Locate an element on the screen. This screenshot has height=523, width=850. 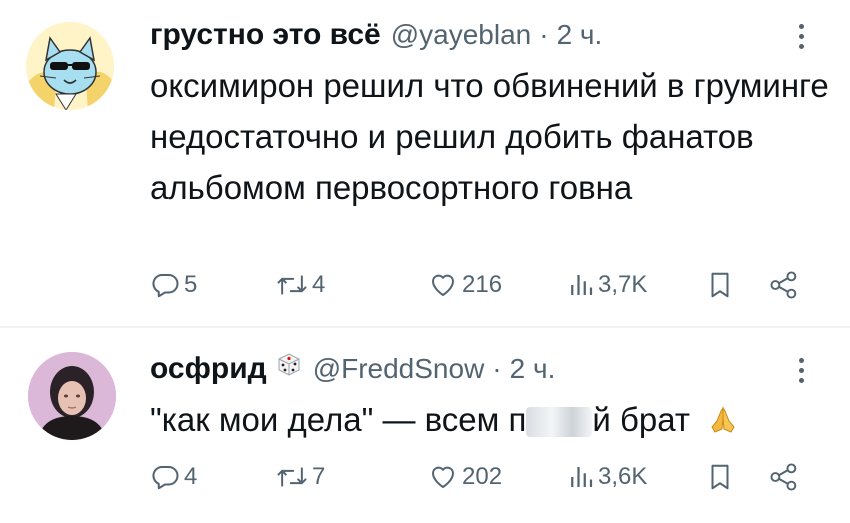
praying-hands-icon is located at coordinates (723, 419).